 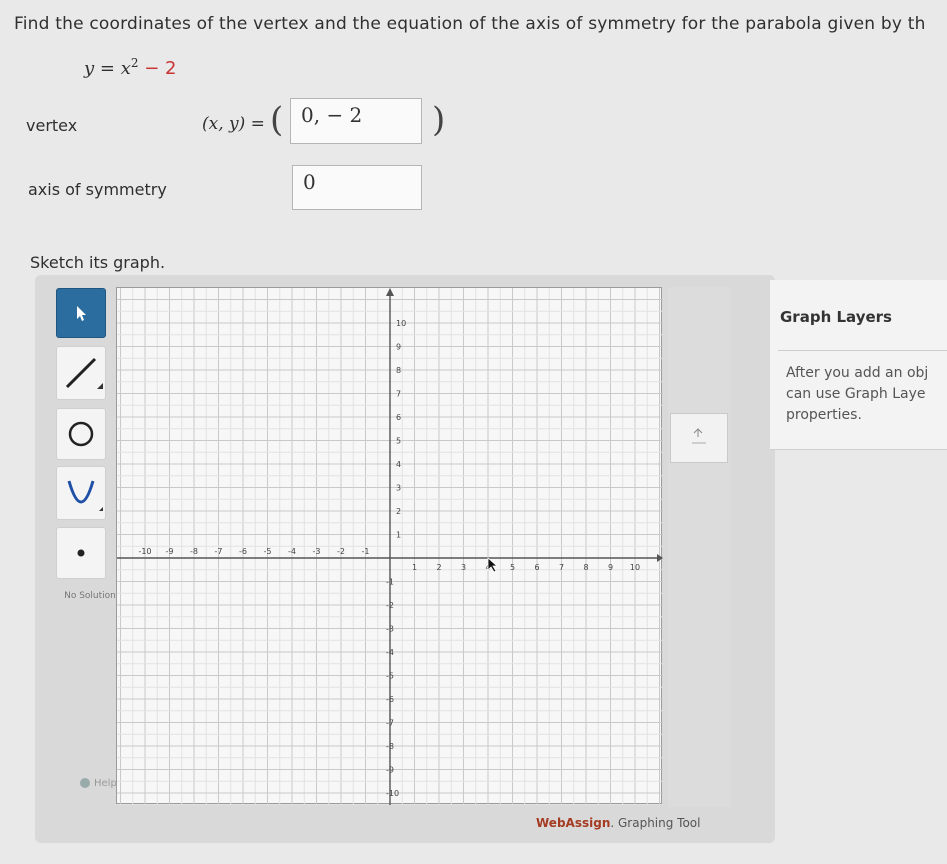 I want to click on xy-label: (x, y) =, so click(x=233, y=124).